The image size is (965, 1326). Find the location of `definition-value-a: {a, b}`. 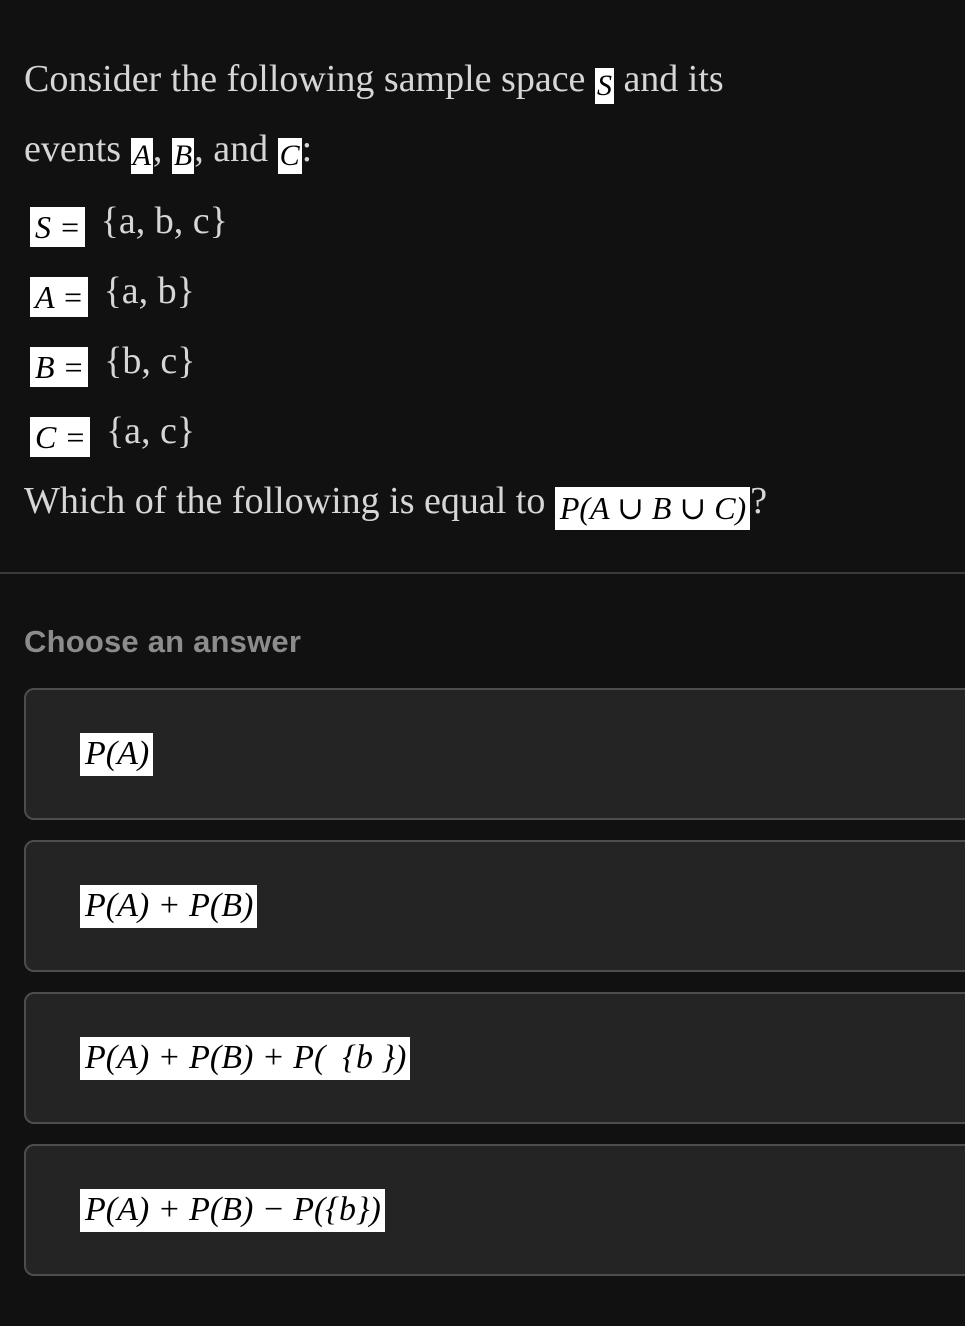

definition-value-a: {a, b} is located at coordinates (149, 291).